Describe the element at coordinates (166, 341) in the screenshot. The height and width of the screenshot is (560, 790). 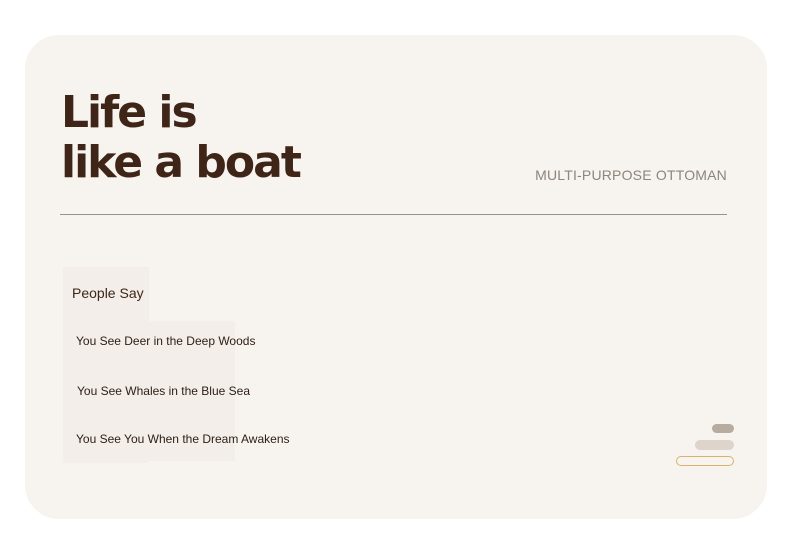
I see `quote-item: You See Deer in the Deep Woods` at that location.